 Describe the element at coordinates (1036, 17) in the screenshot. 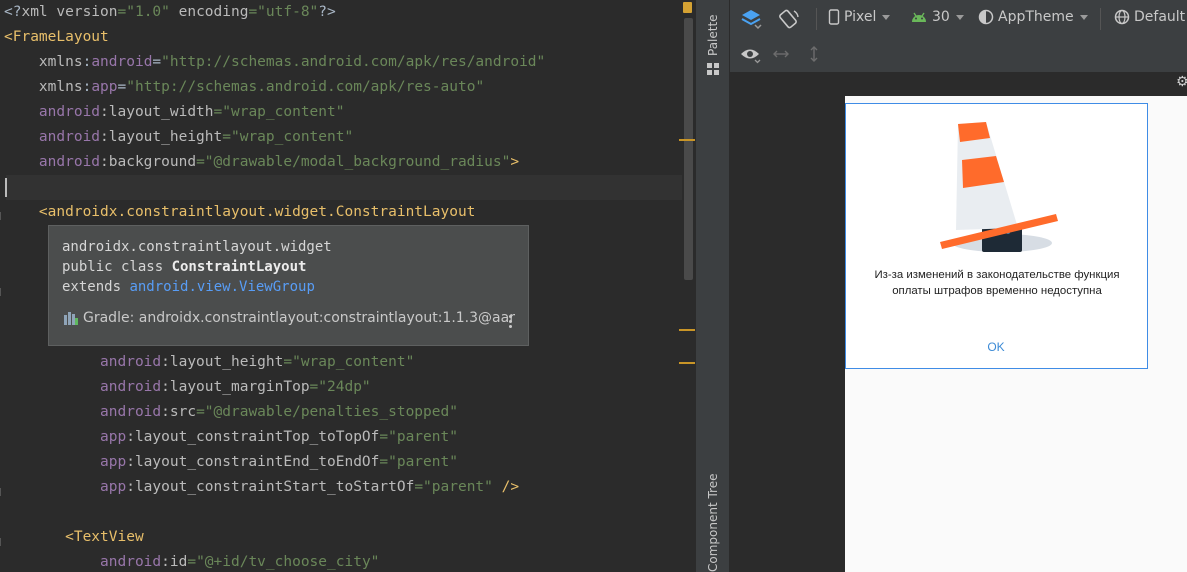

I see `theme-label: AppTheme` at that location.